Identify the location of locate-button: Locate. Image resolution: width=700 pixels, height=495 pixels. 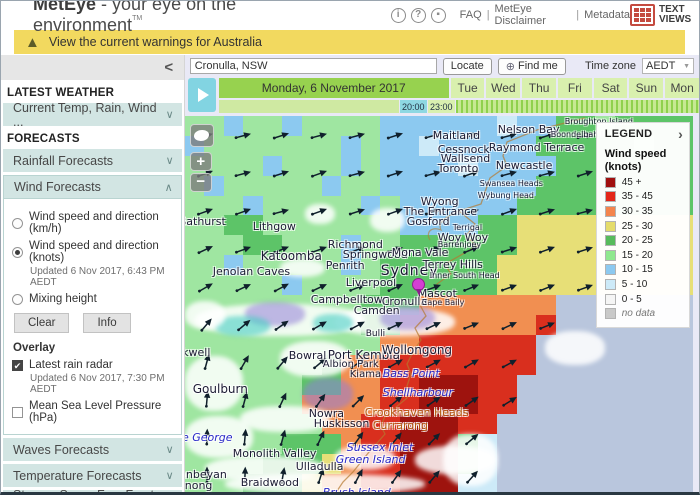
(467, 66).